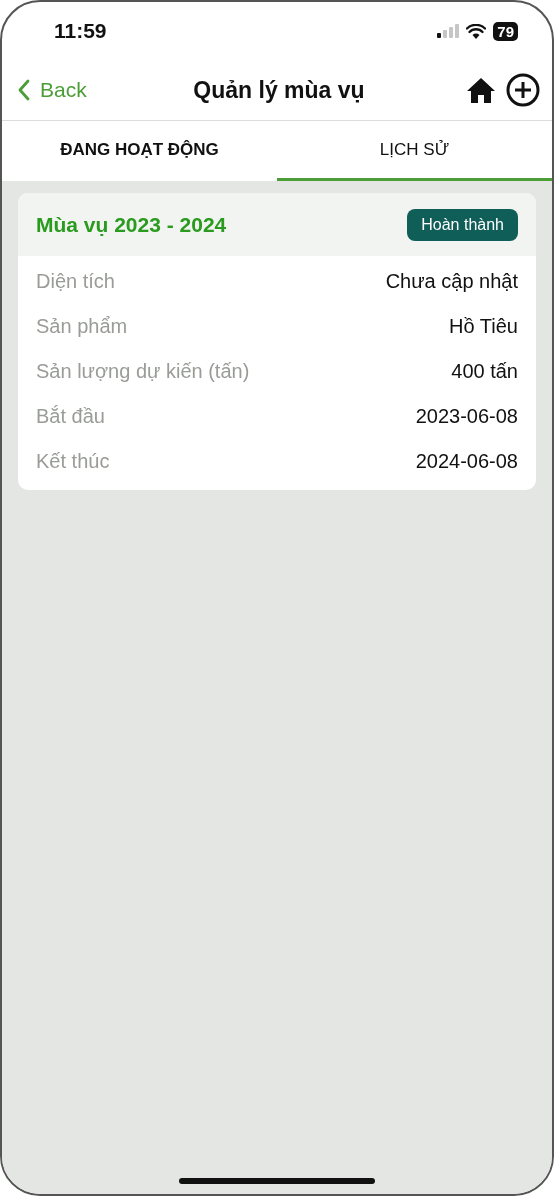 The height and width of the screenshot is (1196, 554). What do you see at coordinates (466, 416) in the screenshot?
I see `field-value: 2023-06-08` at bounding box center [466, 416].